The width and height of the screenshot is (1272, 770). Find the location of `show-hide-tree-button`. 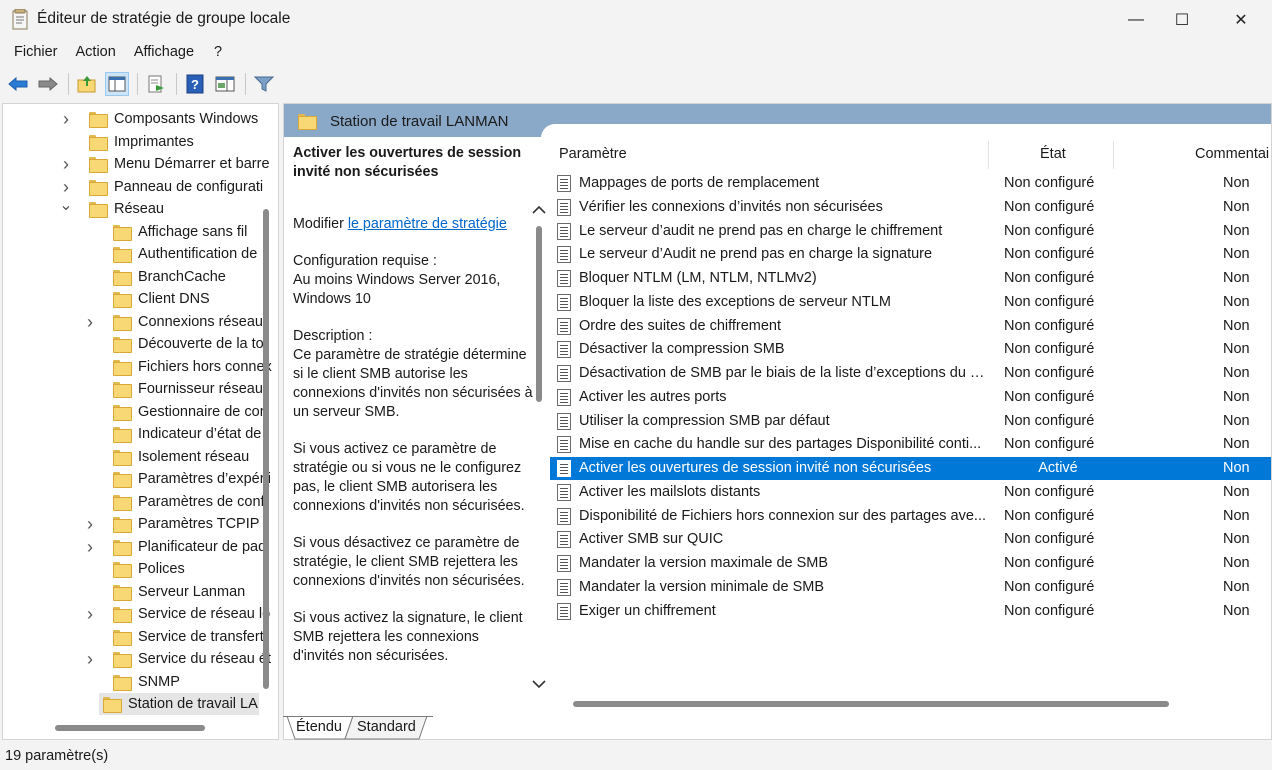

show-hide-tree-button is located at coordinates (117, 84).